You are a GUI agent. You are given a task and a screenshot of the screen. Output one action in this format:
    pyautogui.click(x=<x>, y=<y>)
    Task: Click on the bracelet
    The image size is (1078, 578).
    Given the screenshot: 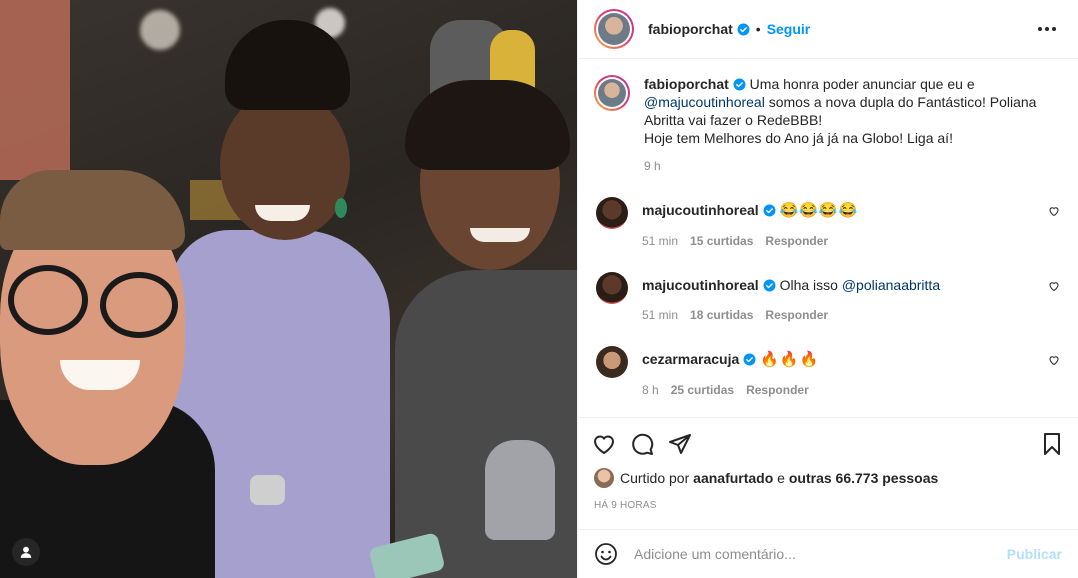 What is the action you would take?
    pyautogui.click(x=267, y=490)
    